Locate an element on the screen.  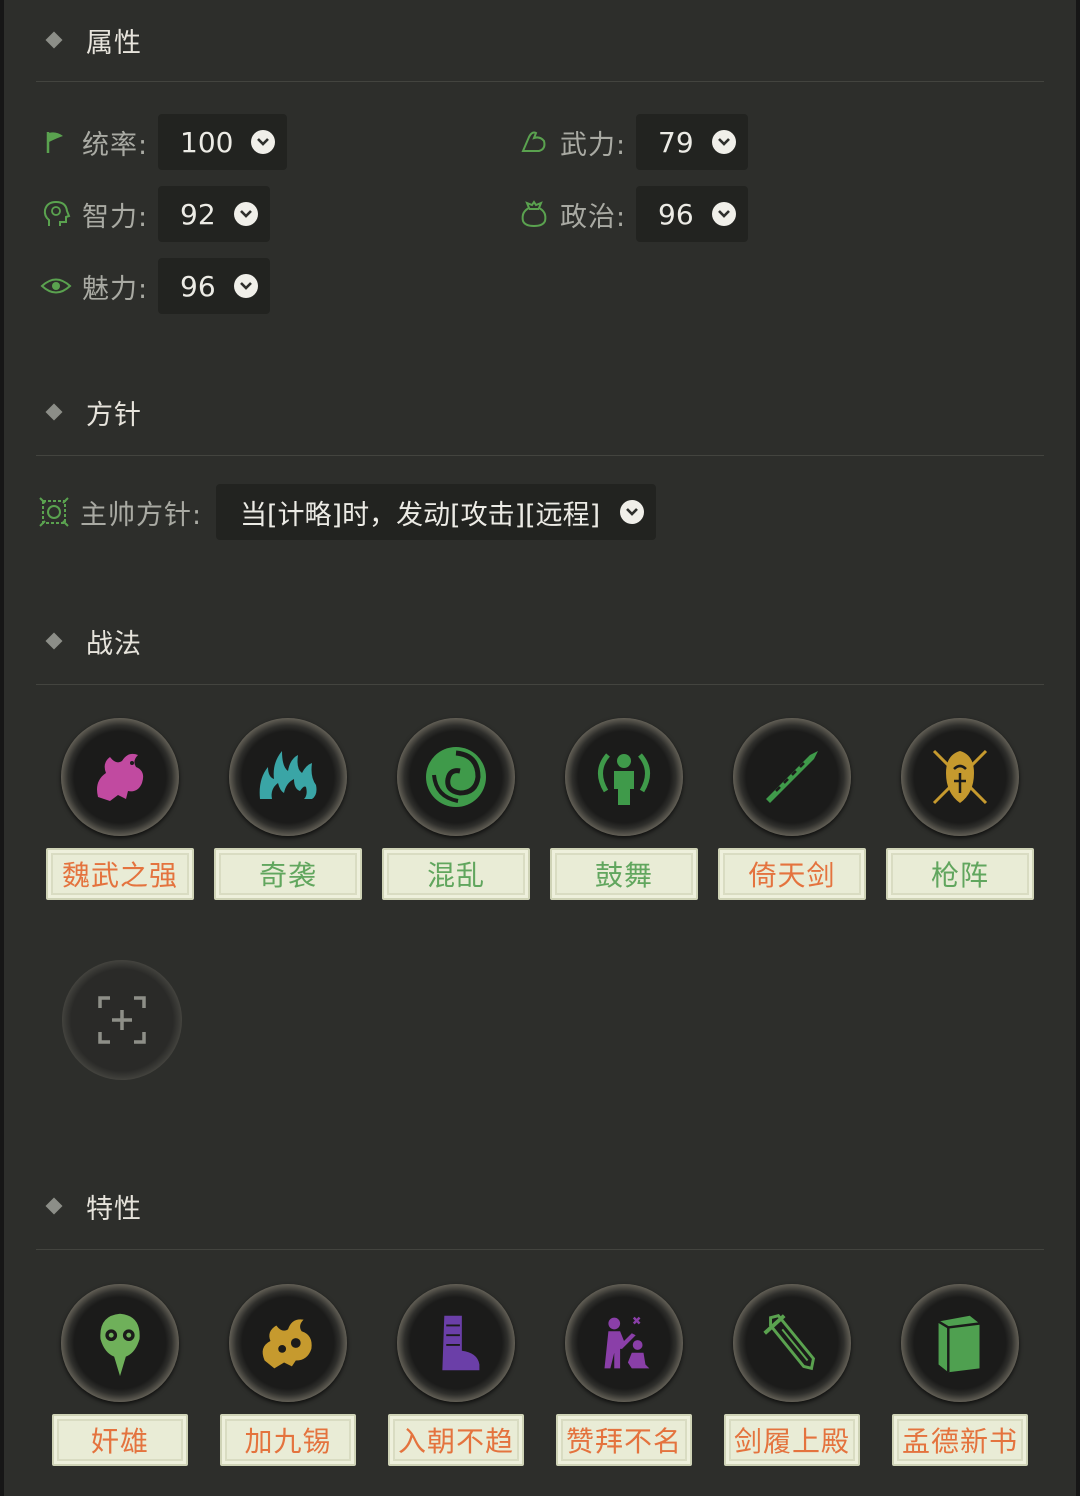
trait-card: 入朝不趋 is located at coordinates (456, 1375).